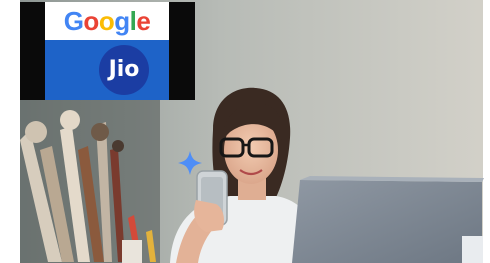 Image resolution: width=490 pixels, height=263 pixels. Describe the element at coordinates (10, 131) in the screenshot. I see `left-margin` at that location.